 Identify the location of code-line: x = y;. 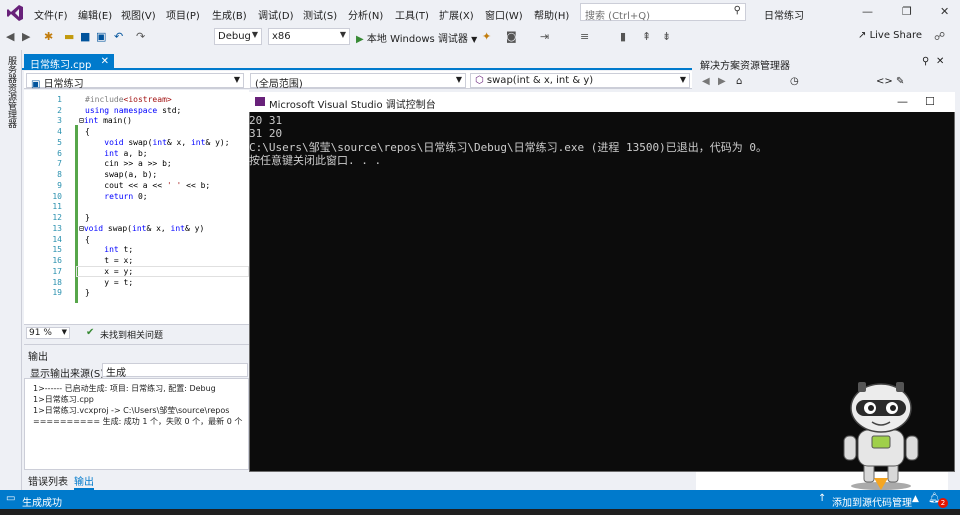
(109, 271).